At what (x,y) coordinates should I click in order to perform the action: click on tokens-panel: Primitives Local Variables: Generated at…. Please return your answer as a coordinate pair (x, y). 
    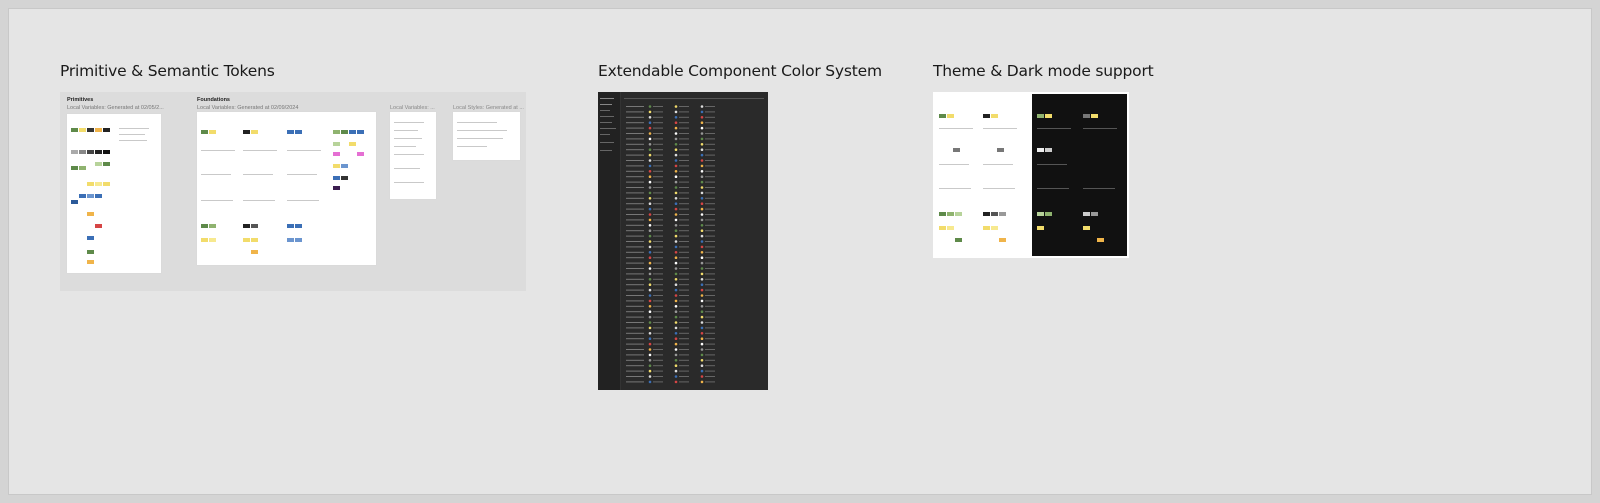
    Looking at the image, I should click on (293, 191).